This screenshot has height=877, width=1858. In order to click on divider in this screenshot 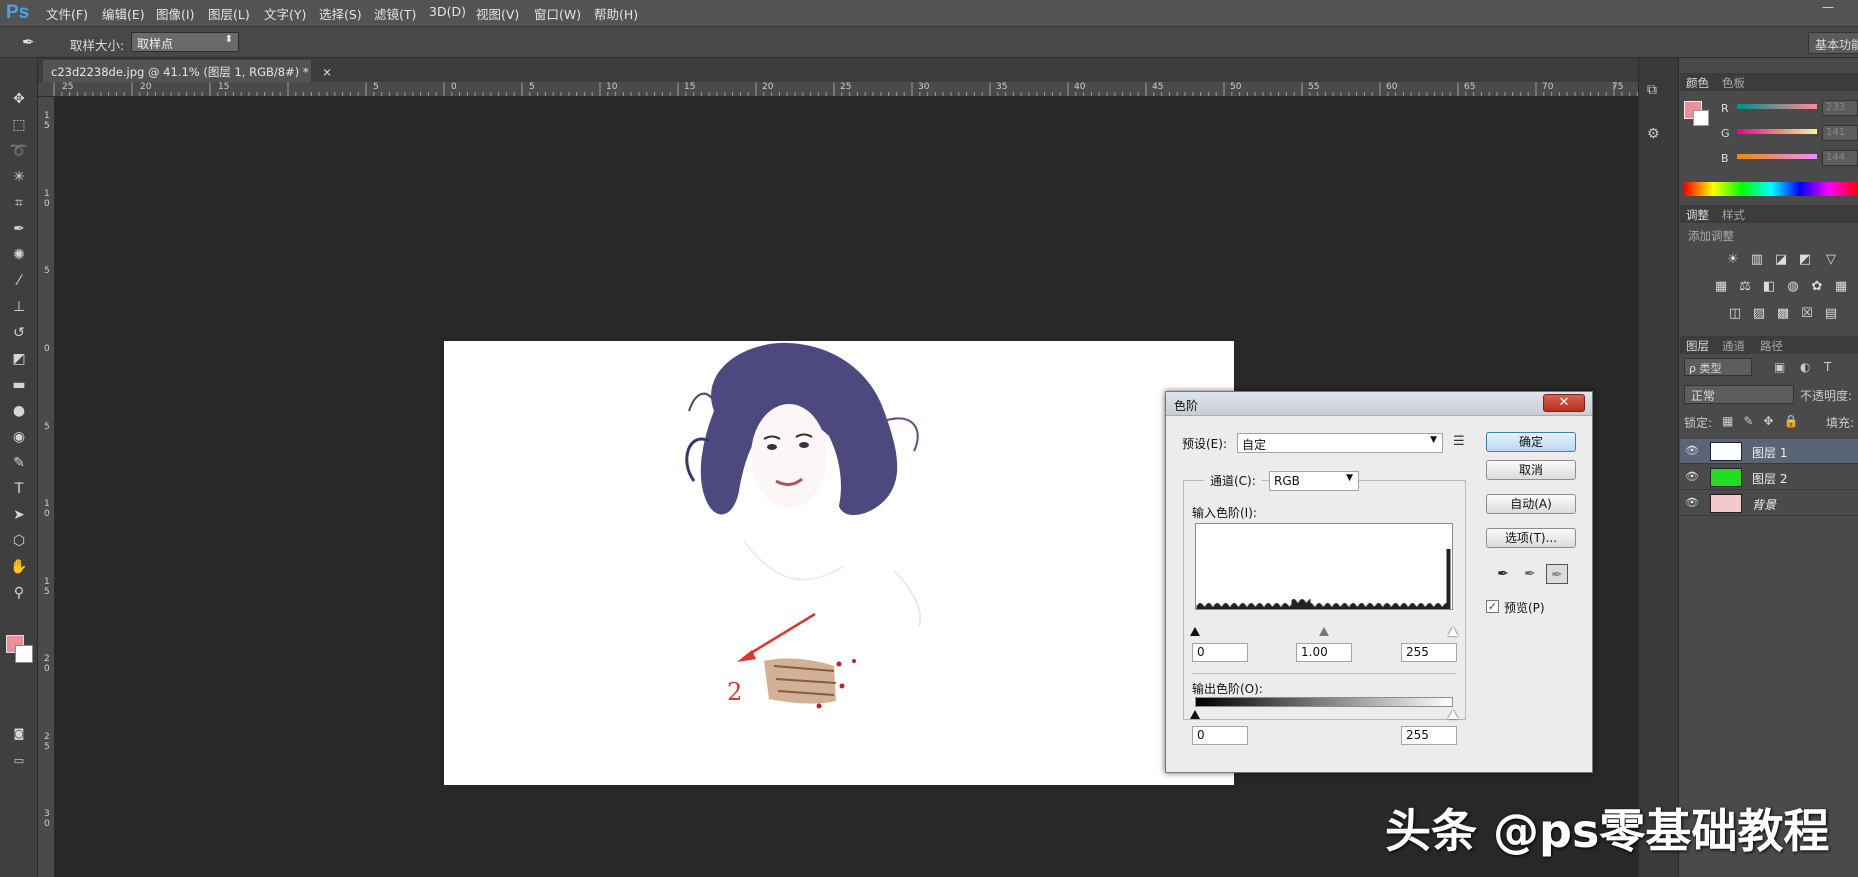, I will do `click(1324, 673)`.